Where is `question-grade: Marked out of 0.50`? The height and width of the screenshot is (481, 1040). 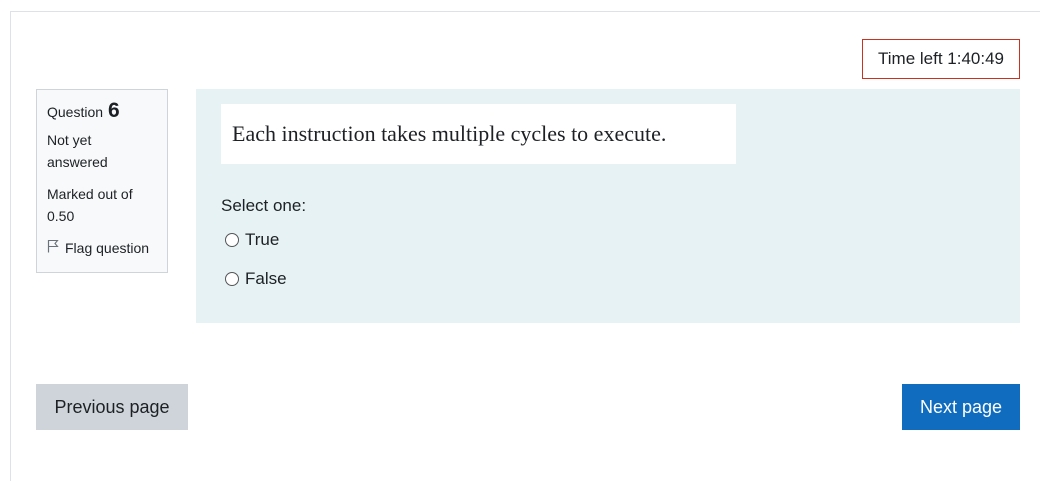 question-grade: Marked out of 0.50 is located at coordinates (102, 205).